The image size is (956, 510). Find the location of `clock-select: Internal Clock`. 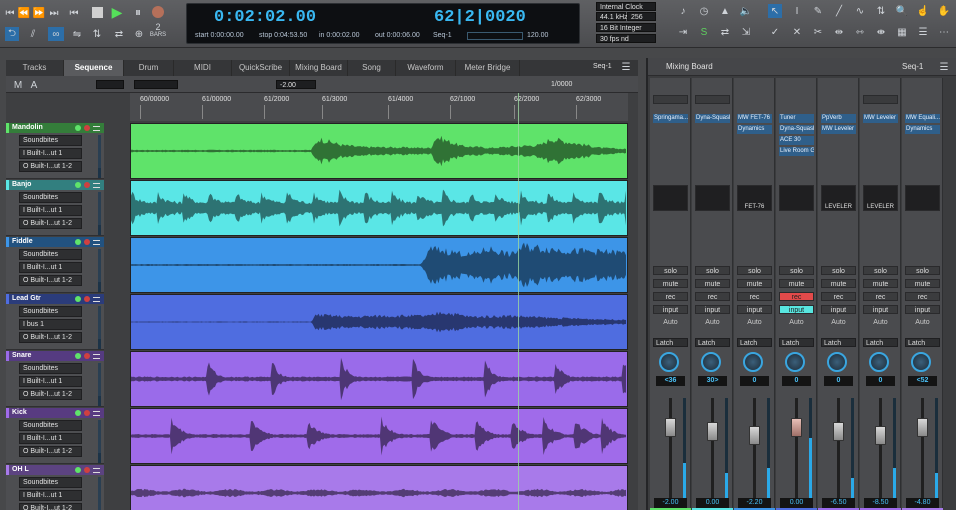

clock-select: Internal Clock is located at coordinates (626, 6).